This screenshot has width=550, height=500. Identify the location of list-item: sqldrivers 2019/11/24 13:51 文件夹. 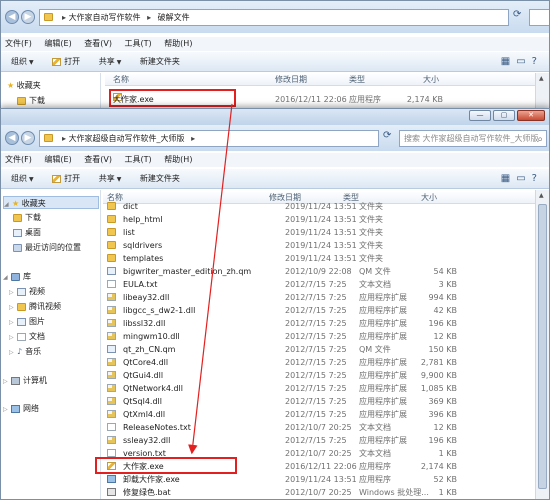
(286, 245).